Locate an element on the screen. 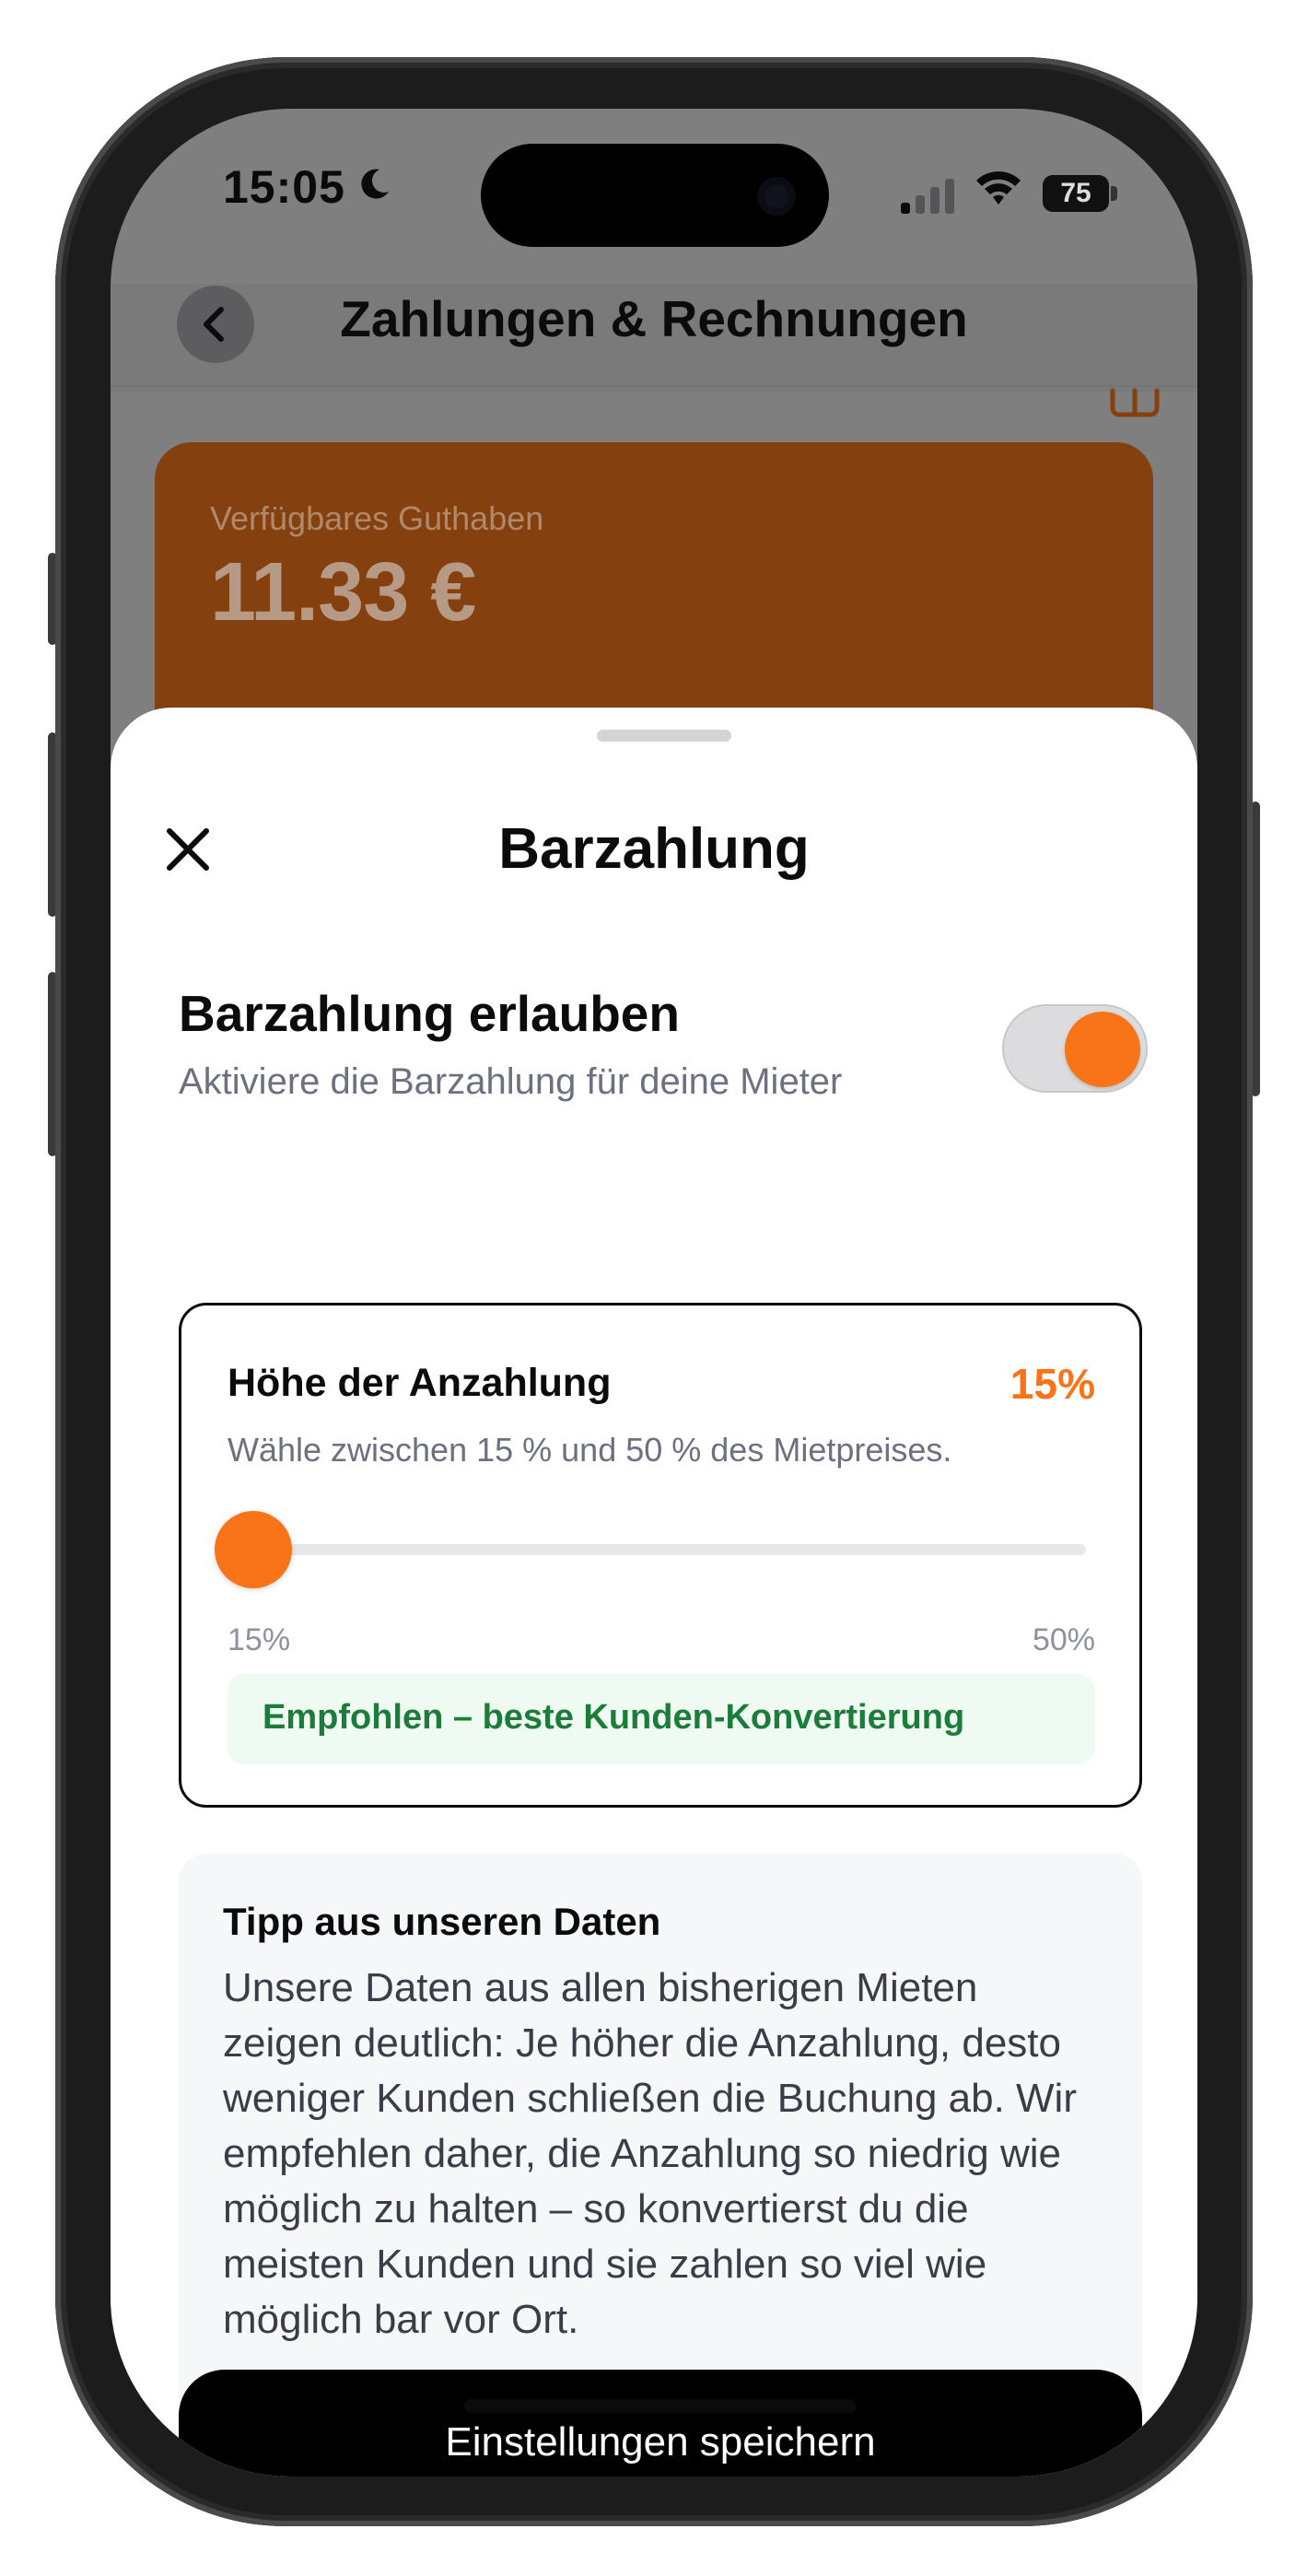 This screenshot has width=1307, height=2576. sheet-title: Barzahlung is located at coordinates (654, 849).